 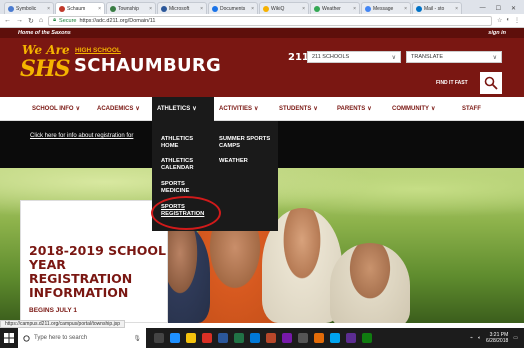 I want to click on browser-tab: Documents ×, so click(x=233, y=8).